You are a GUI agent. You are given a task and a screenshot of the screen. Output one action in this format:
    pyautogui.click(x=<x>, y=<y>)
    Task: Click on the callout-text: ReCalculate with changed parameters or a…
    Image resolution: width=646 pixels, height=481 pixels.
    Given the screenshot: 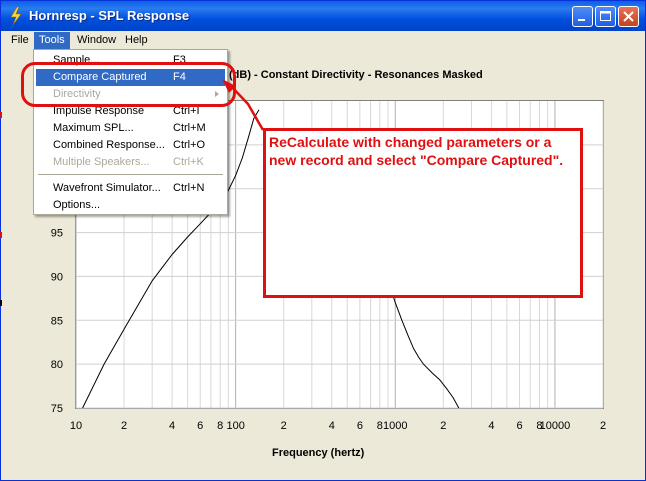 What is the action you would take?
    pyautogui.click(x=416, y=151)
    